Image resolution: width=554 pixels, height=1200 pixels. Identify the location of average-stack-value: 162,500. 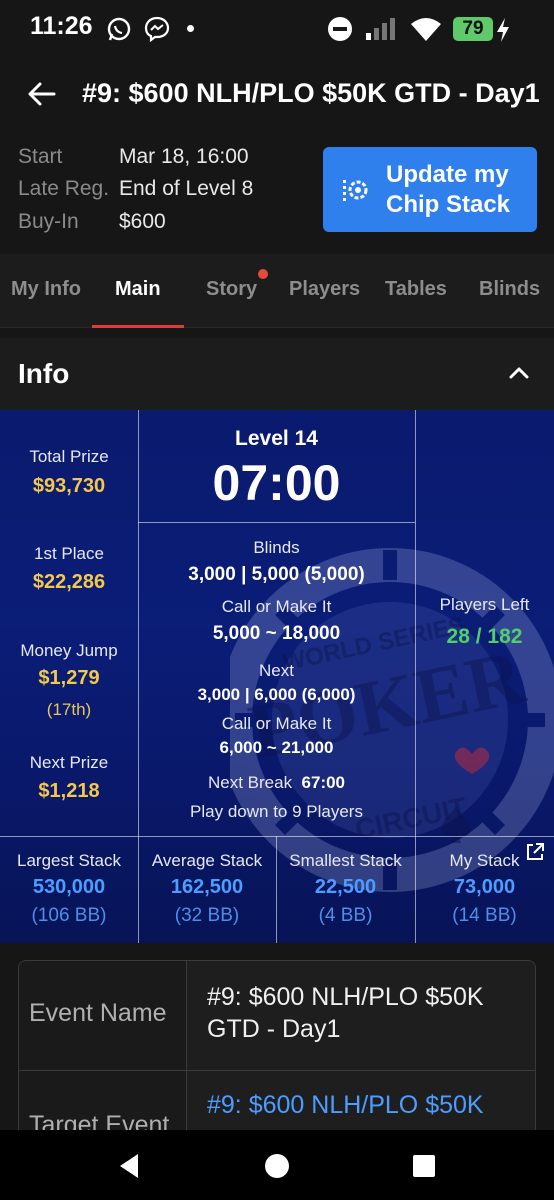
(207, 887).